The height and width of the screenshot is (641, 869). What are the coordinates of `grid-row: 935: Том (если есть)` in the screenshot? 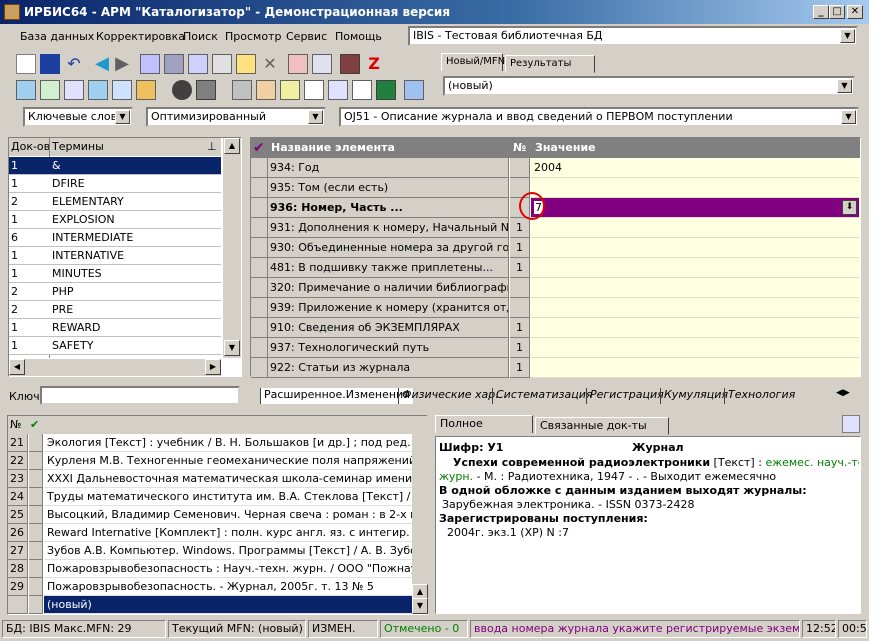 It's located at (555, 188).